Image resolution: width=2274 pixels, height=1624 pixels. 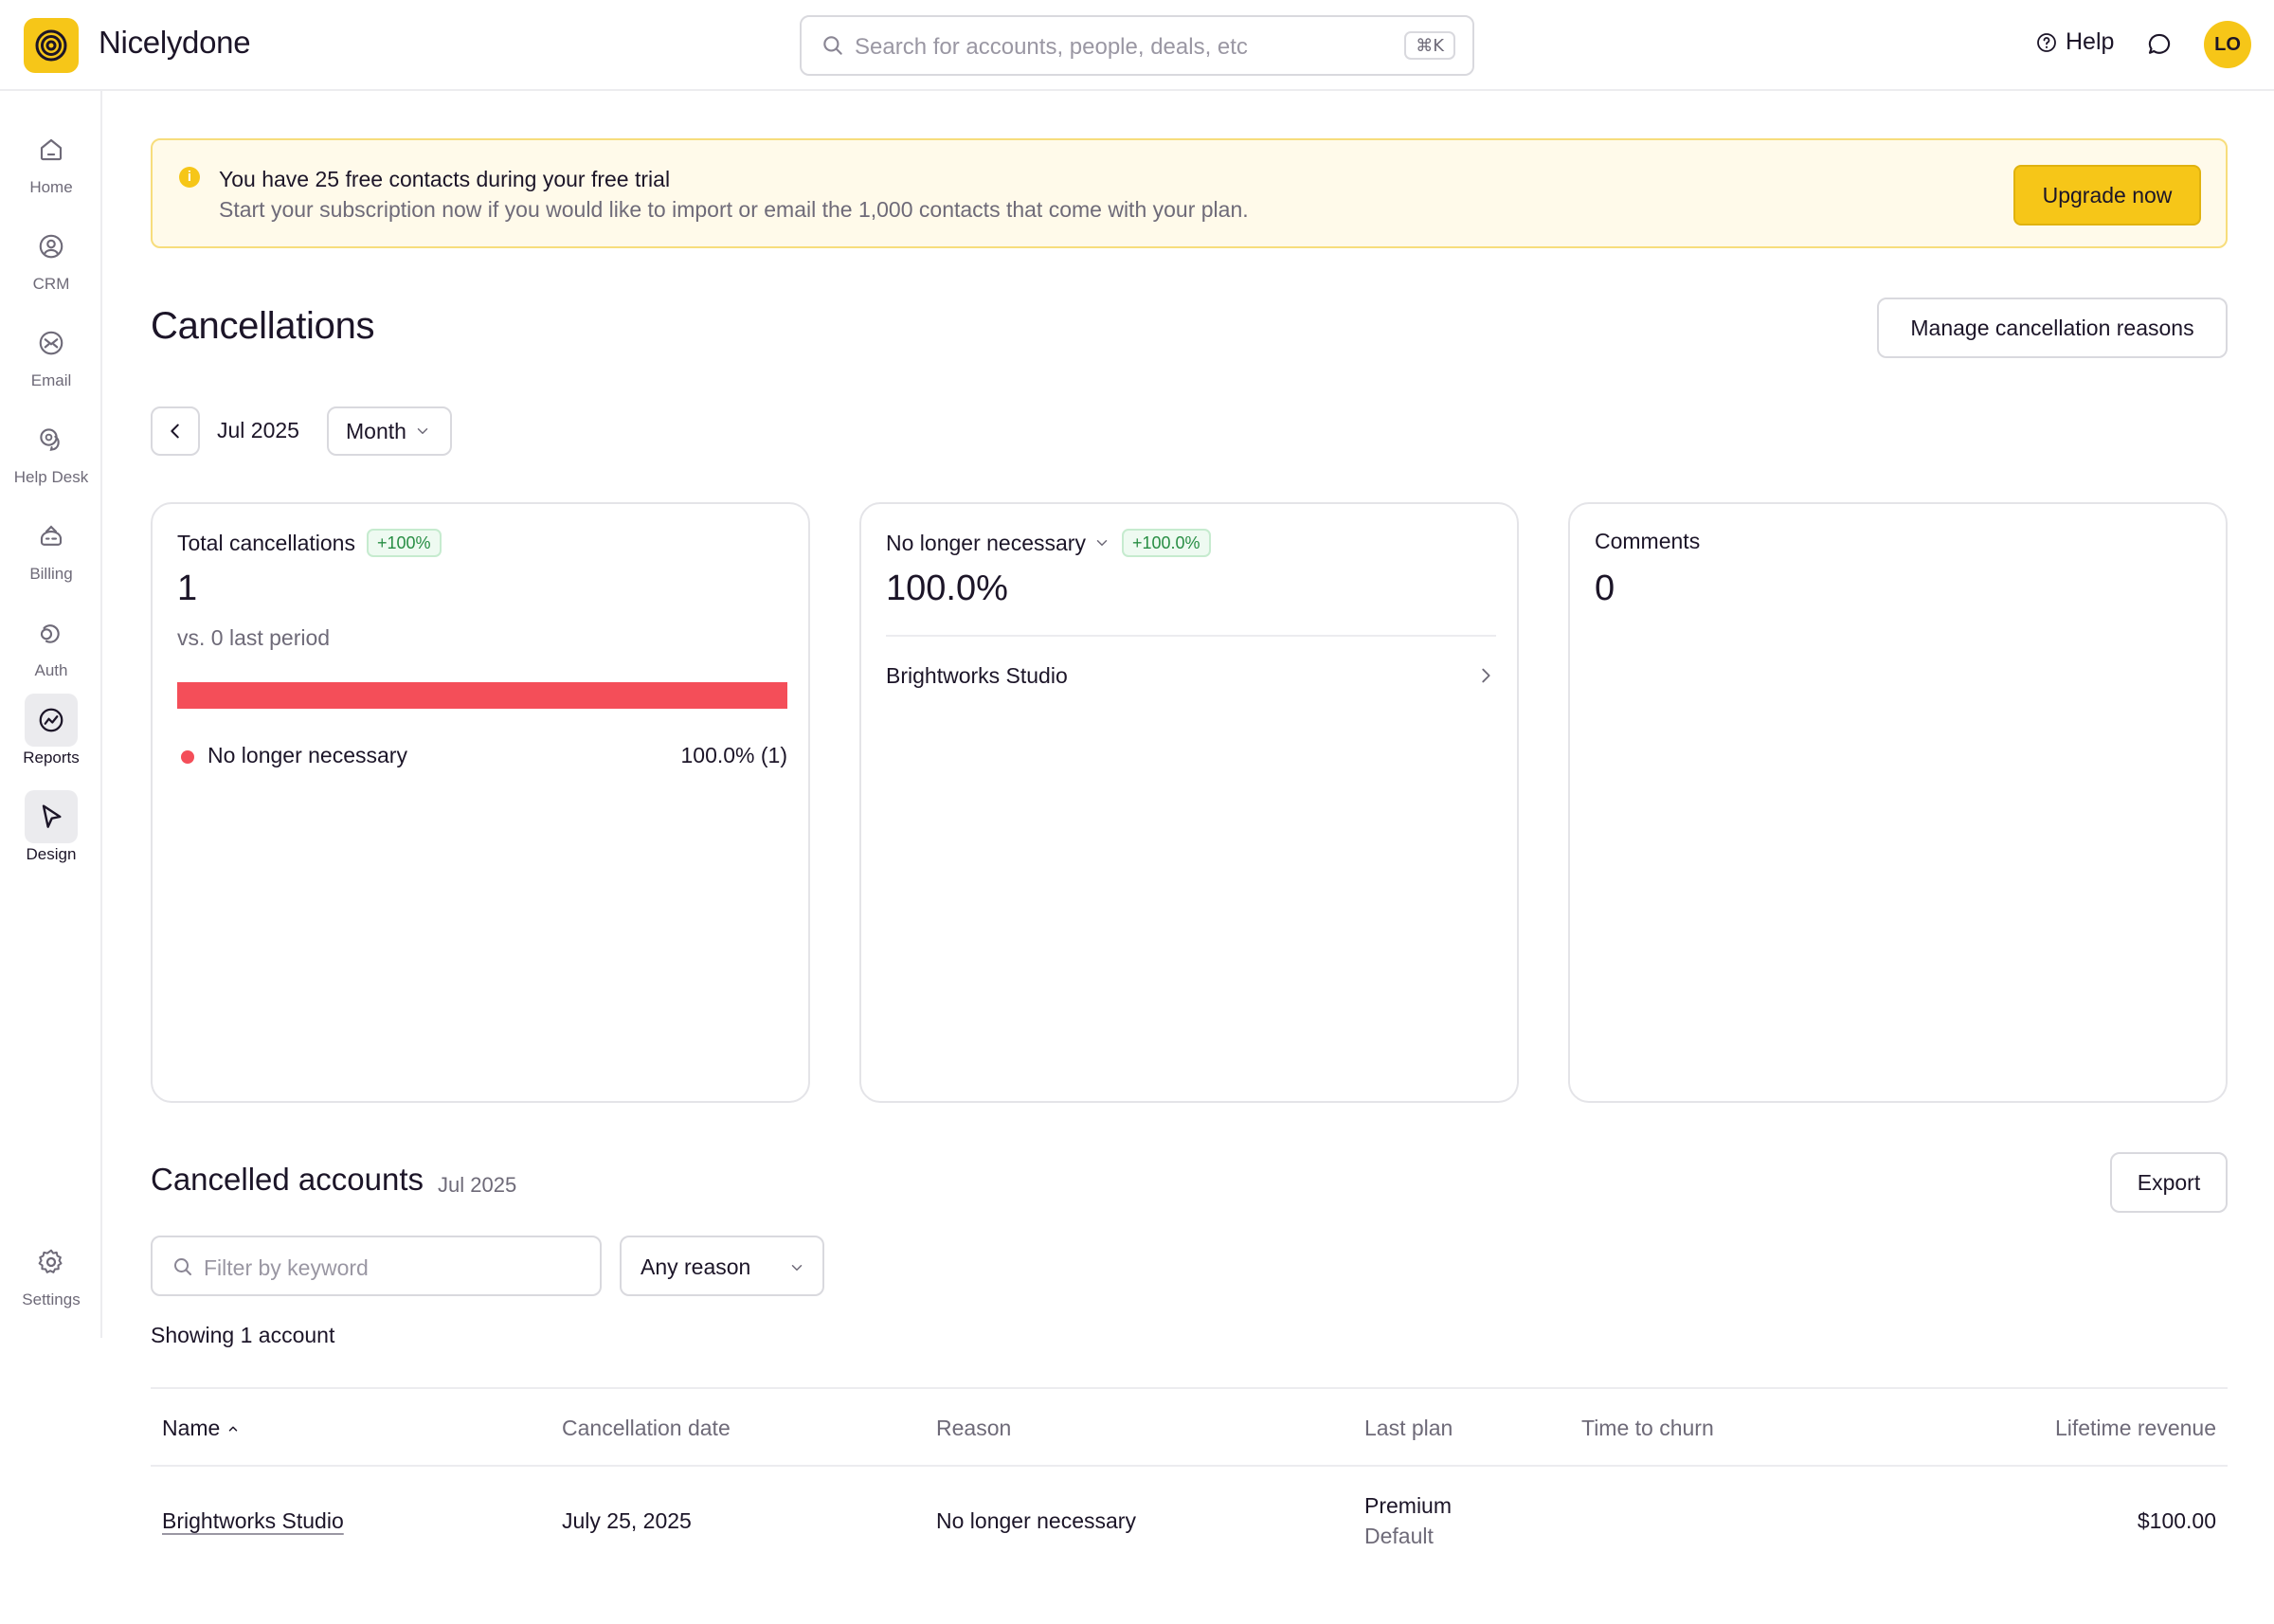 What do you see at coordinates (376, 431) in the screenshot?
I see `granularity-value: Month` at bounding box center [376, 431].